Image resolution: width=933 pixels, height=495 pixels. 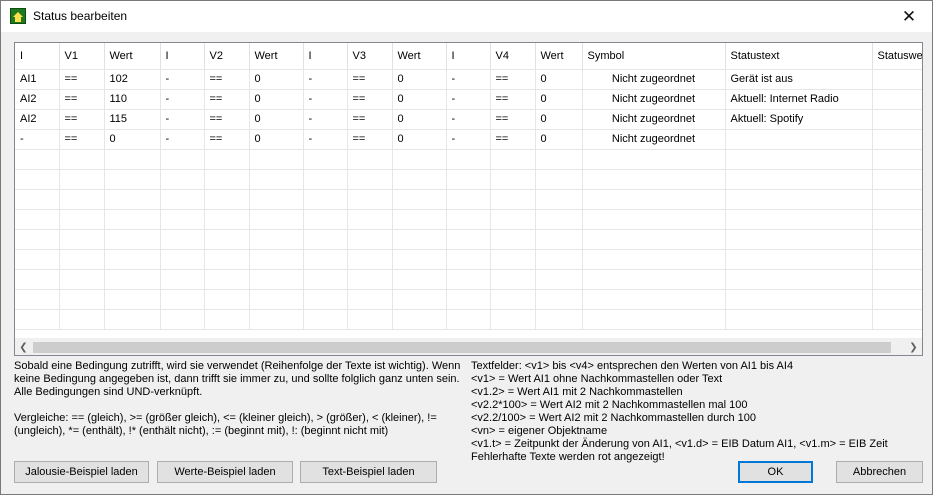 What do you see at coordinates (879, 472) in the screenshot?
I see `cancel-button: Abbrechen` at bounding box center [879, 472].